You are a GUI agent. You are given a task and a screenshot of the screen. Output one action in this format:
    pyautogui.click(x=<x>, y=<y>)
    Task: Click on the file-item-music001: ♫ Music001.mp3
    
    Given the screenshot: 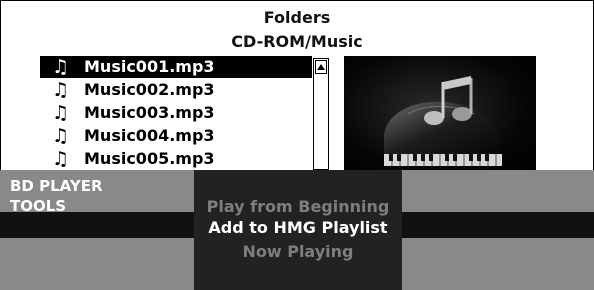 What is the action you would take?
    pyautogui.click(x=176, y=67)
    